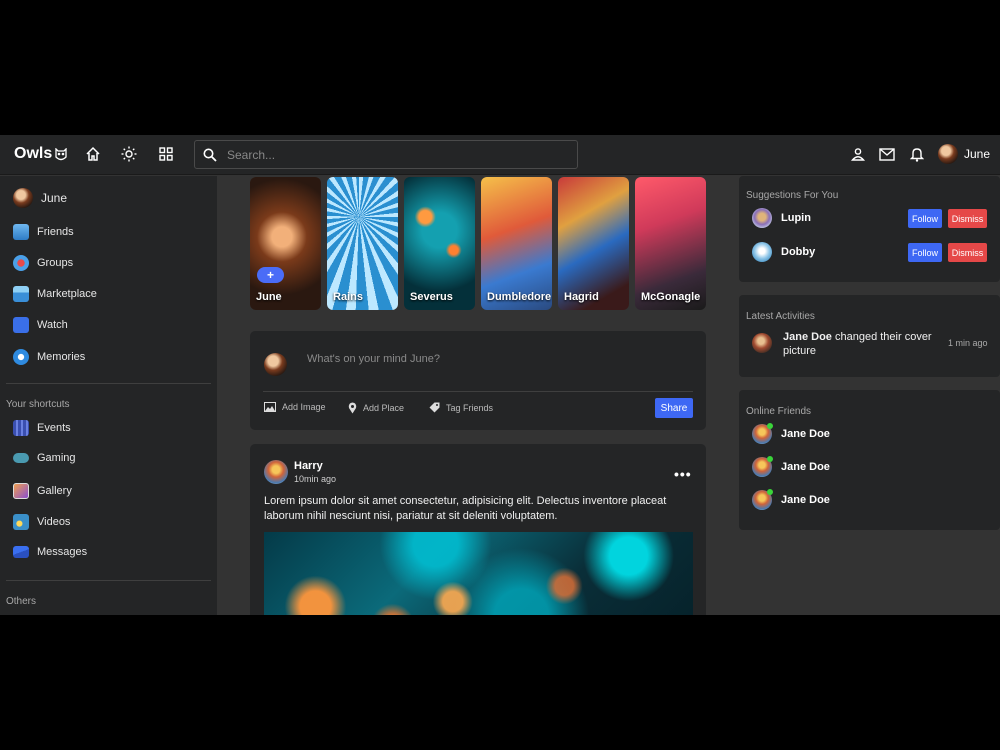  Describe the element at coordinates (470, 407) in the screenshot. I see `tag-friends-label: Tag Friends` at that location.